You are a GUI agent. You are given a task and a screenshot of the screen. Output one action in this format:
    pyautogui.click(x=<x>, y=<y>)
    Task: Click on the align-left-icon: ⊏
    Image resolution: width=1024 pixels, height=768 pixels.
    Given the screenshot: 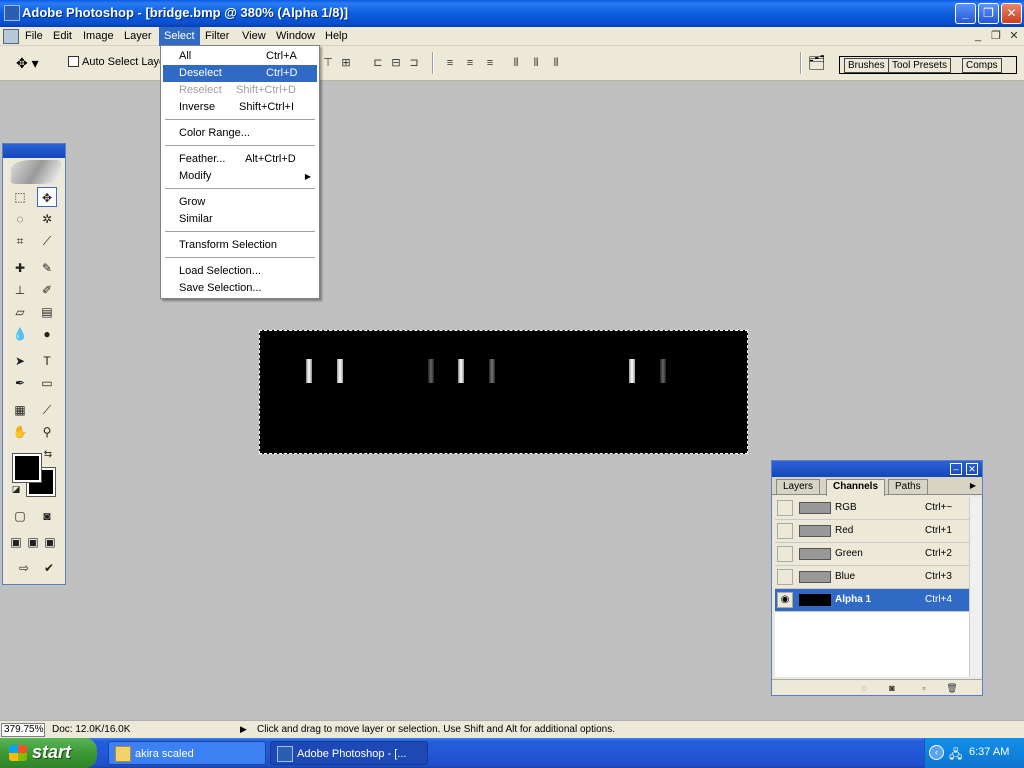 What is the action you would take?
    pyautogui.click(x=378, y=63)
    